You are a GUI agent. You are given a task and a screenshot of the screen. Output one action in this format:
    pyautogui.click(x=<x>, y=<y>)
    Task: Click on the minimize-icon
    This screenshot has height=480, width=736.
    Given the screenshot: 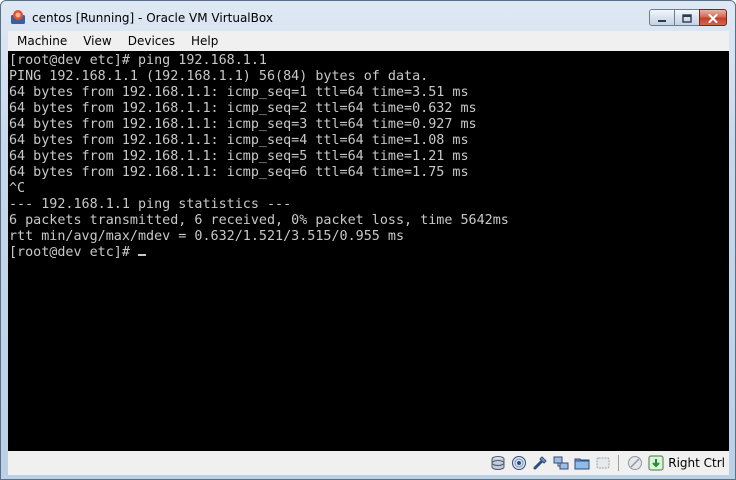 What is the action you would take?
    pyautogui.click(x=662, y=17)
    